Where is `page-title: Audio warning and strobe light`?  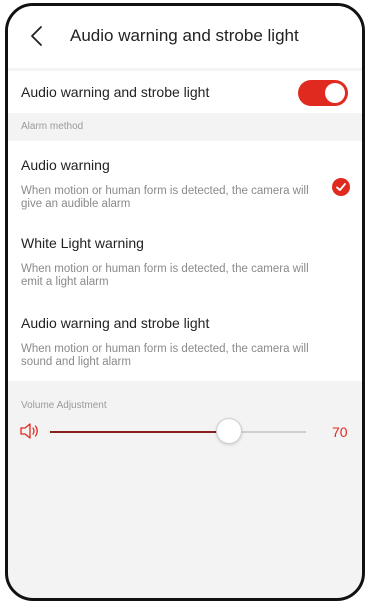 page-title: Audio warning and strobe light is located at coordinates (184, 35).